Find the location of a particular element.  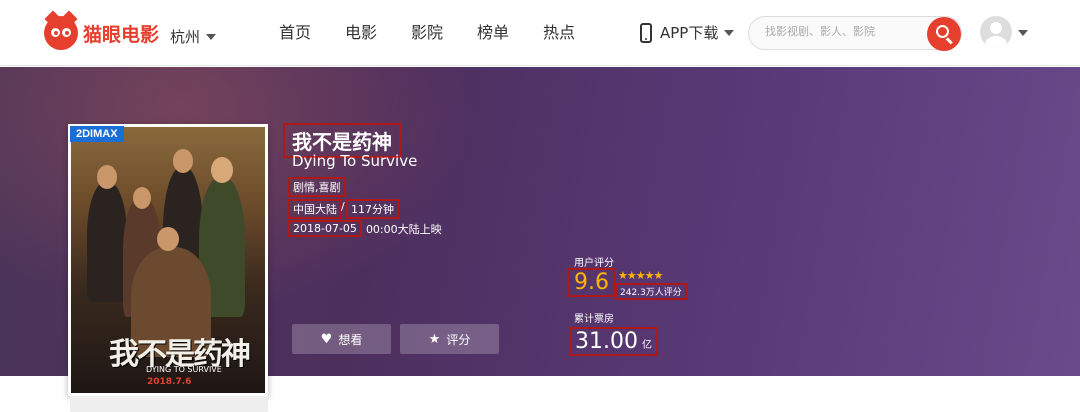

want-to-watch-button: ♥ 想看 is located at coordinates (341, 339).